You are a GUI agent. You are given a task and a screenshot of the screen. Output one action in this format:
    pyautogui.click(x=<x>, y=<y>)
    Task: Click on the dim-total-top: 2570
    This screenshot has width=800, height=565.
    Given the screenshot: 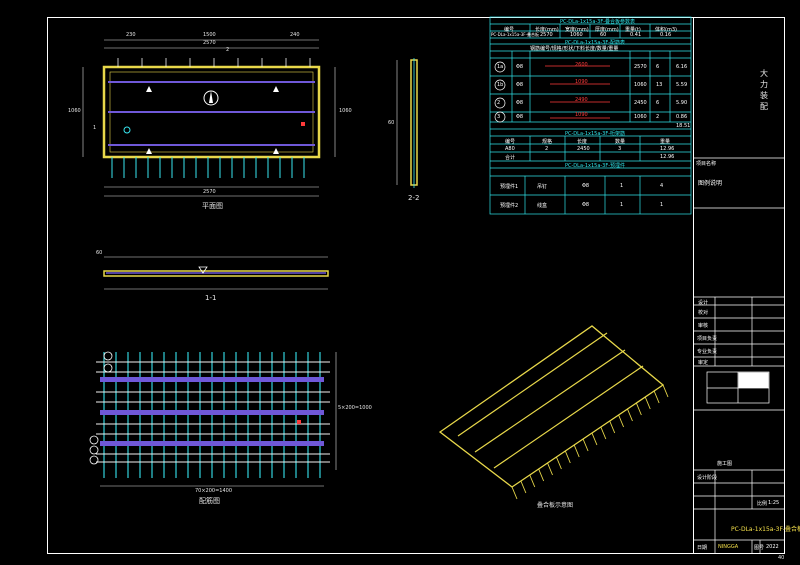 What is the action you would take?
    pyautogui.click(x=209, y=43)
    